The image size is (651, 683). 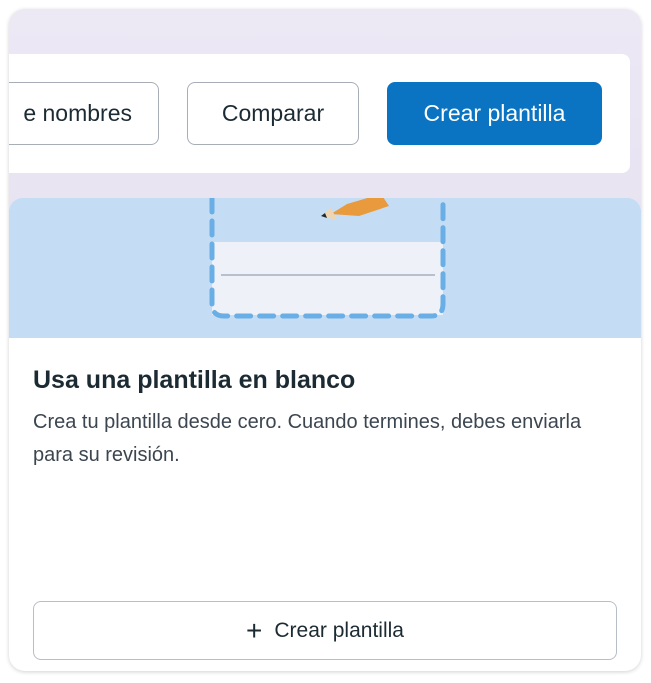 I want to click on names-button: e nombres, so click(x=84, y=113).